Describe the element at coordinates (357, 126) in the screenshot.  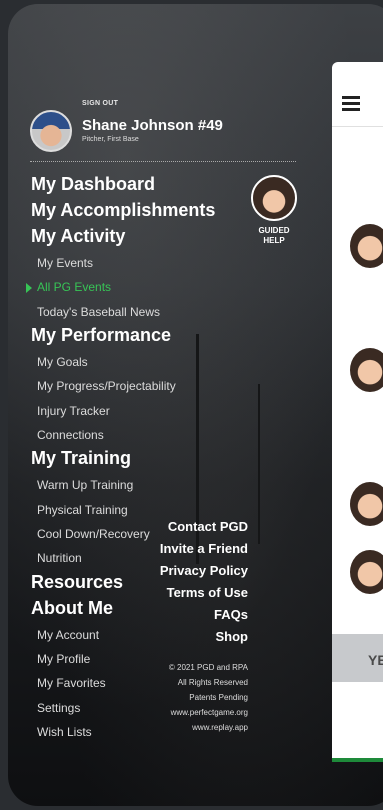
I see `header-divider` at that location.